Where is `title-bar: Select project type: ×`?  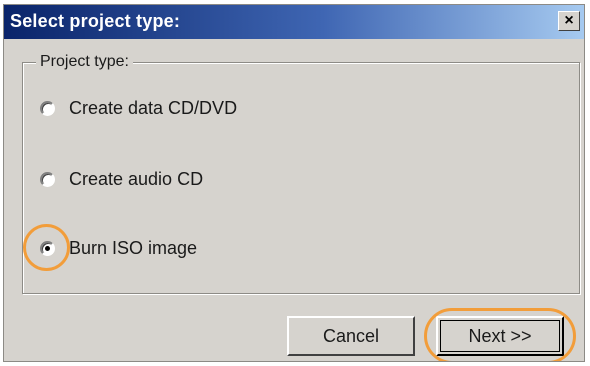 title-bar: Select project type: × is located at coordinates (294, 22).